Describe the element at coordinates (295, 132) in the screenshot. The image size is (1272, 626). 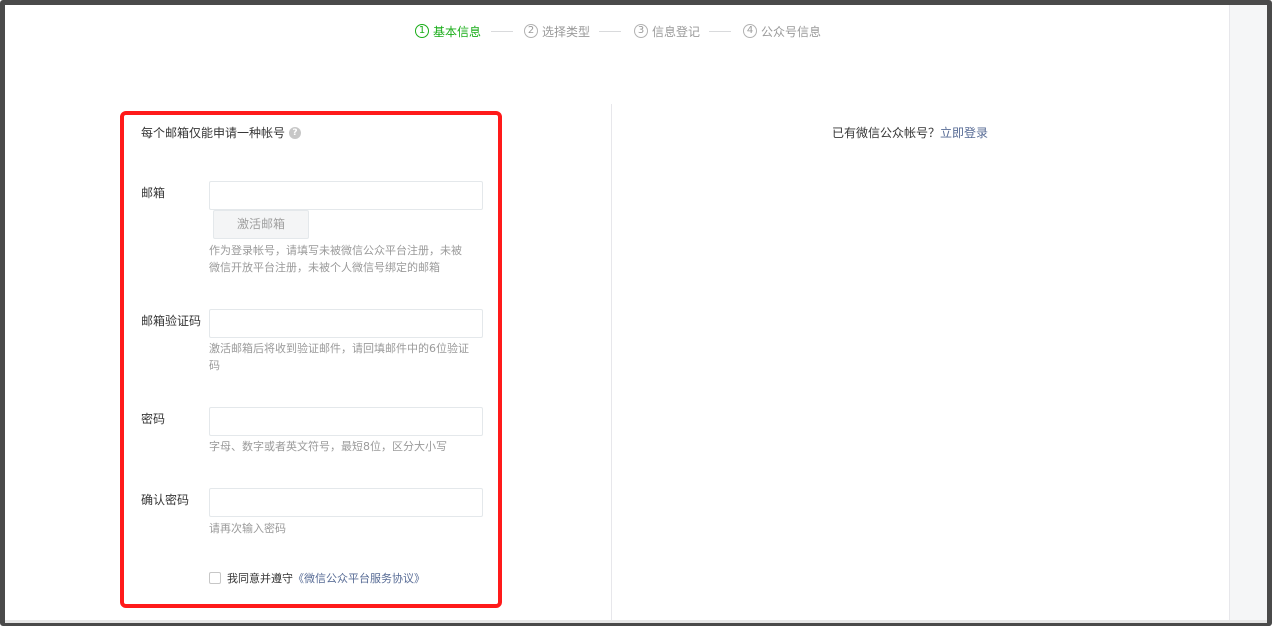
I see `help-icon: ?` at that location.